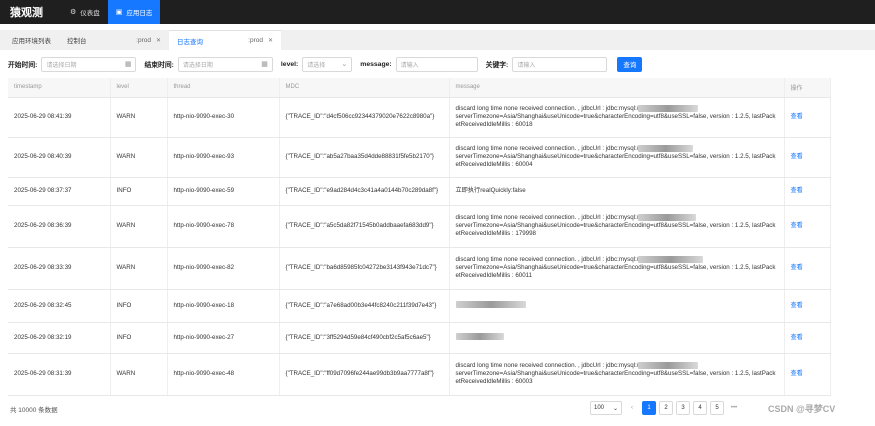 Image resolution: width=875 pixels, height=426 pixels. Describe the element at coordinates (59, 306) in the screenshot. I see `cell-timestamp: 2025-06-29 08:32:45` at that location.